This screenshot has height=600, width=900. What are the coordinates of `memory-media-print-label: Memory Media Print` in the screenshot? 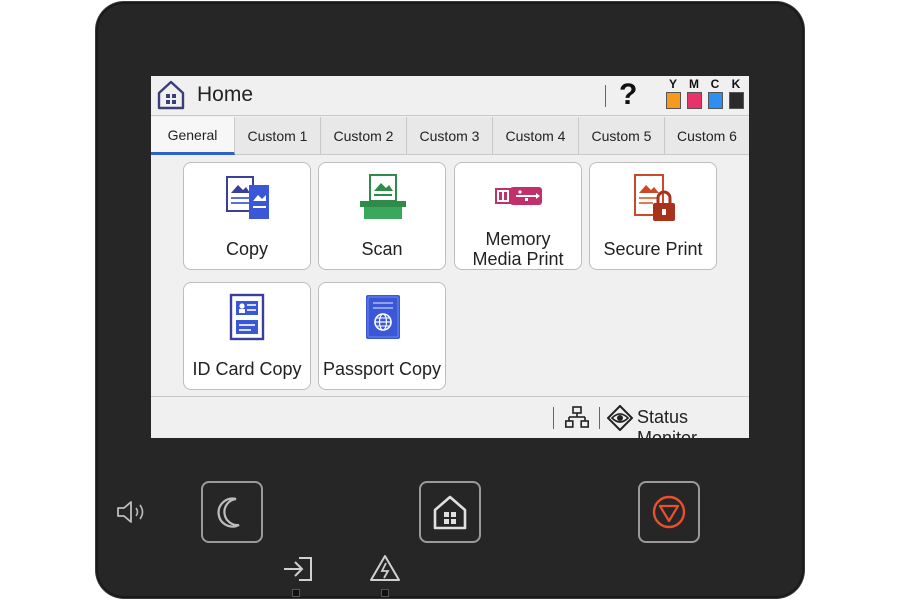 It's located at (518, 249).